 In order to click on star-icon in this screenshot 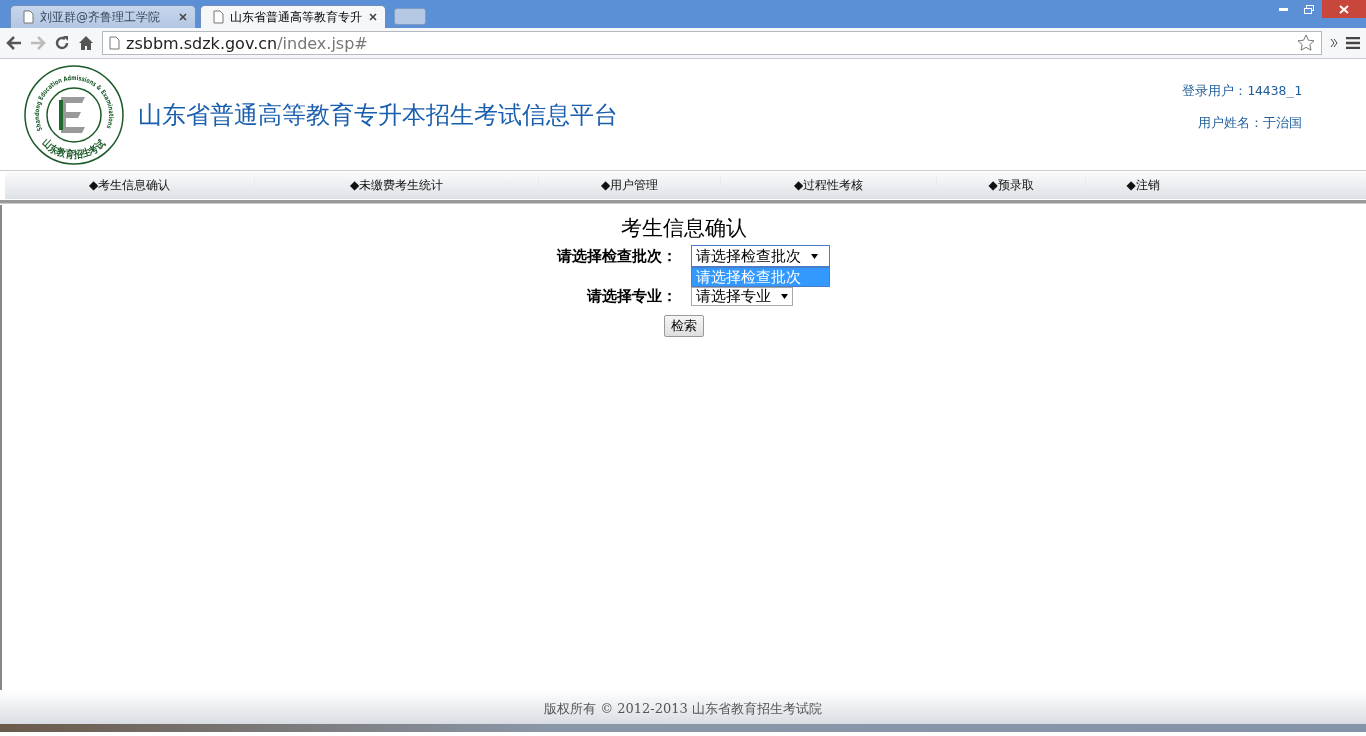, I will do `click(1306, 43)`.